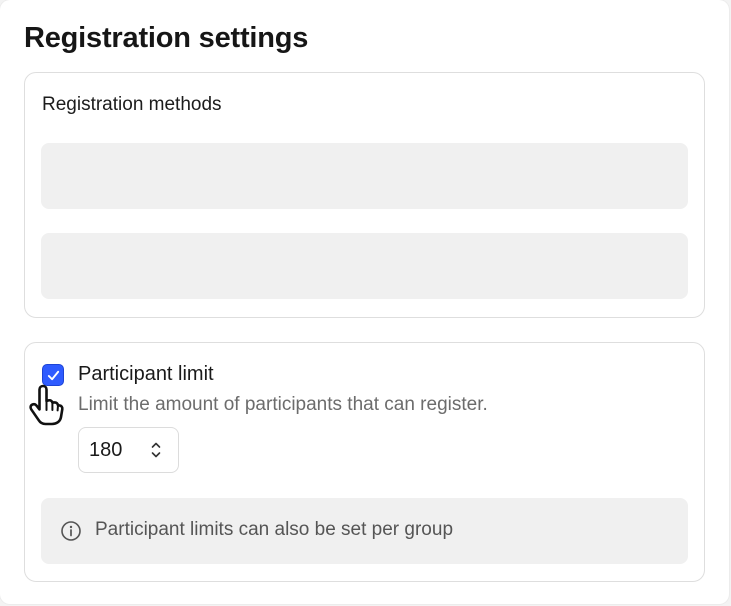 This screenshot has height=606, width=731. I want to click on checkmark-icon, so click(53, 375).